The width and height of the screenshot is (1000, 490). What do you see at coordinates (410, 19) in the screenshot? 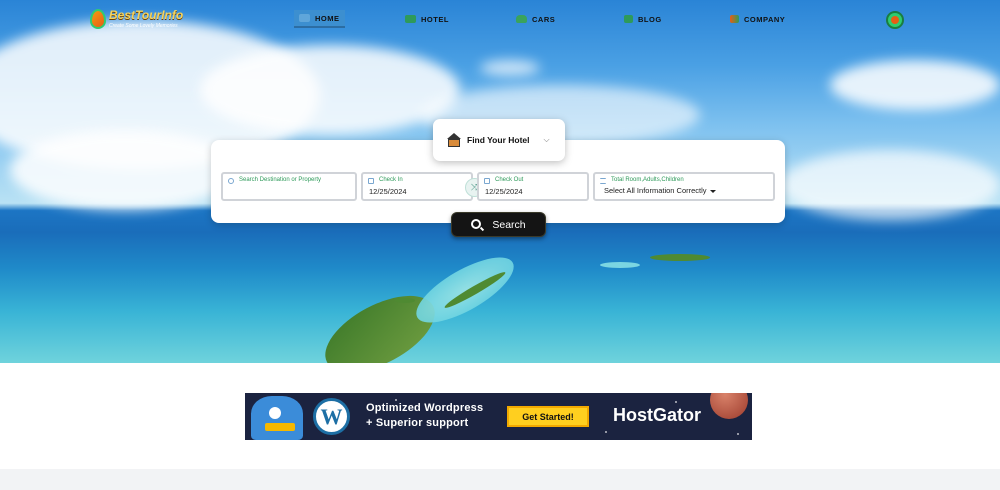
I see `bed-icon` at bounding box center [410, 19].